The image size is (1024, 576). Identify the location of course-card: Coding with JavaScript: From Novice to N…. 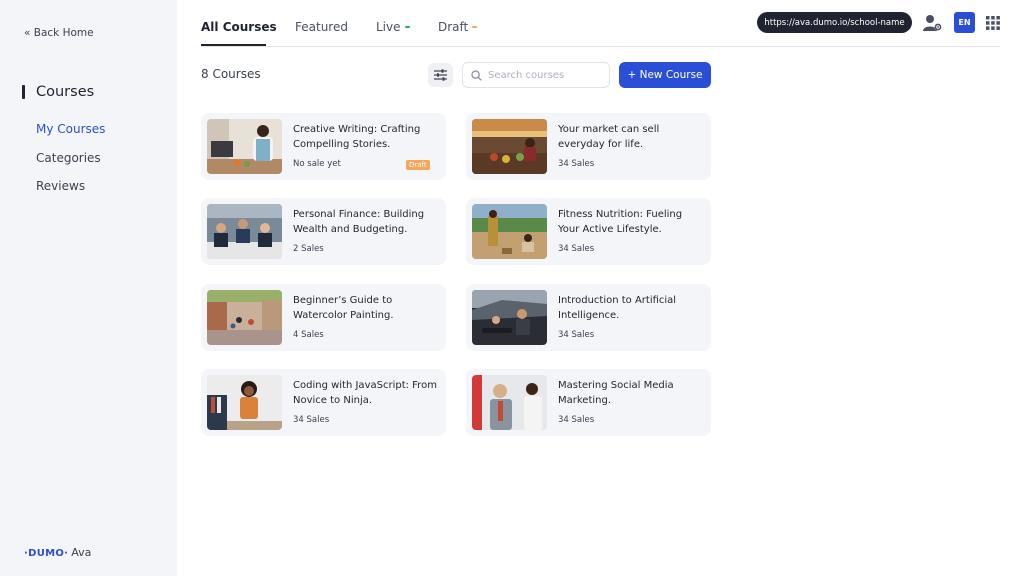
(323, 402).